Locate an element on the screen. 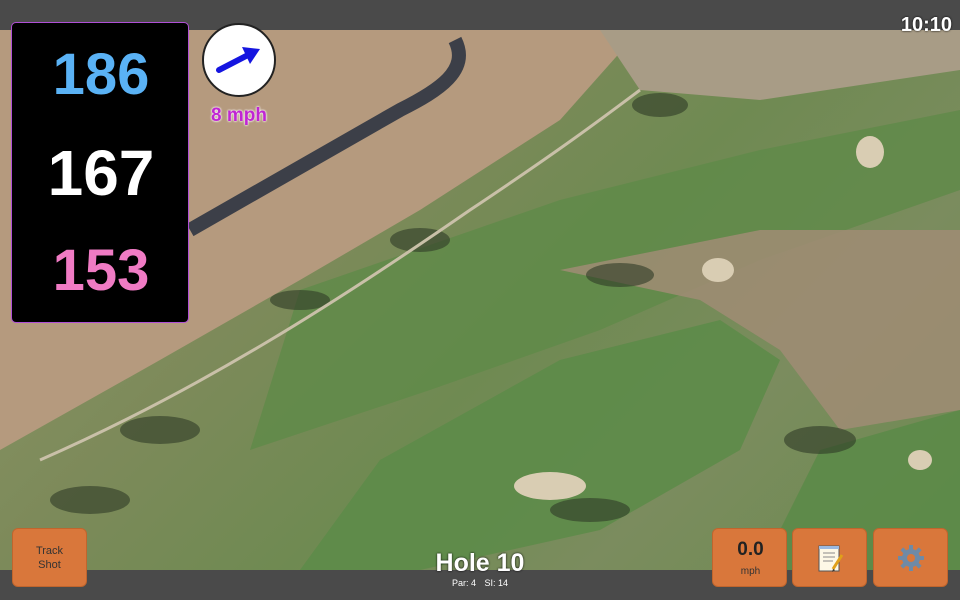 This screenshot has width=960, height=600. hole-title: Hole 10 is located at coordinates (480, 563).